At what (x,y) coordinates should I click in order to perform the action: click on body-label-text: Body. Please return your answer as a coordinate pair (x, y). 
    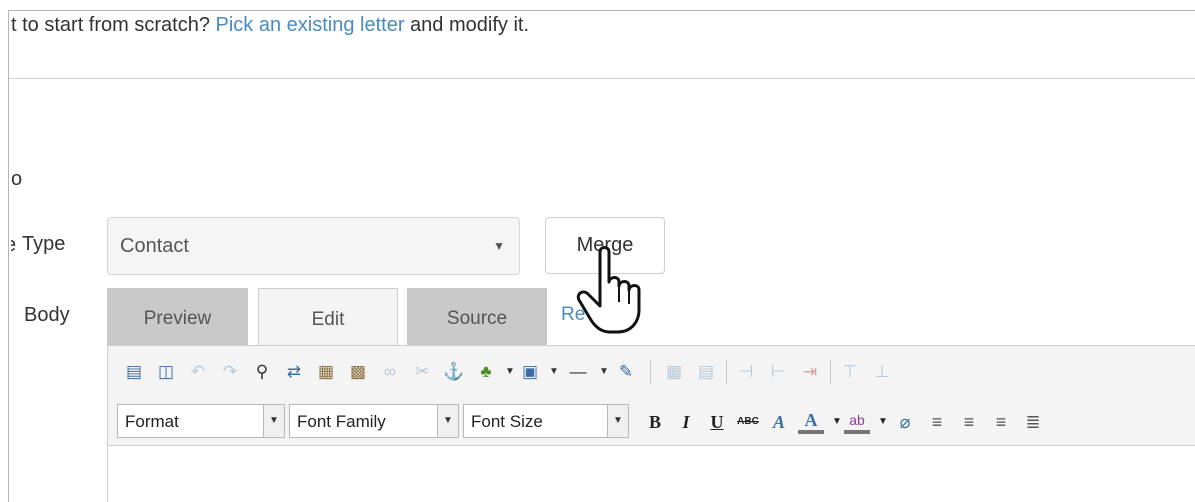
    Looking at the image, I should click on (47, 315).